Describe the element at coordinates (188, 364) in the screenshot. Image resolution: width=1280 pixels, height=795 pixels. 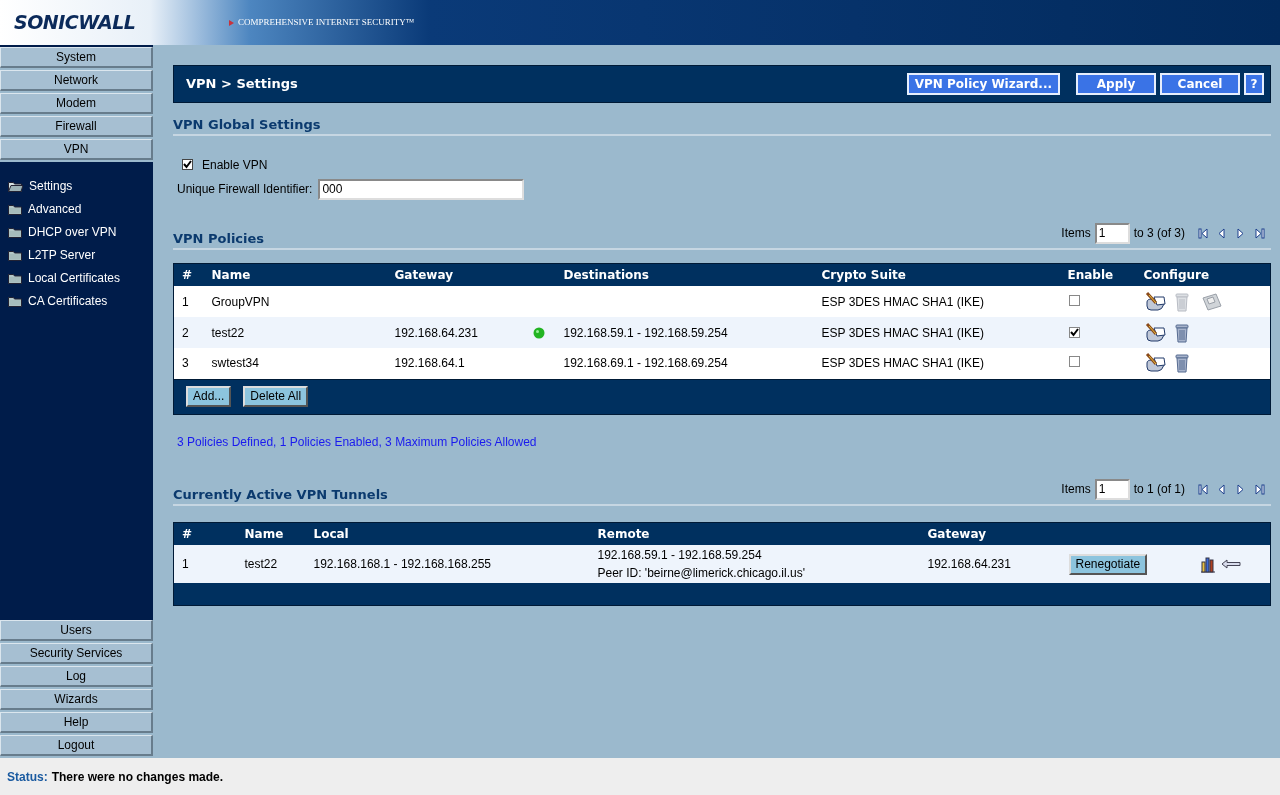
I see `table-cell: 3` at that location.